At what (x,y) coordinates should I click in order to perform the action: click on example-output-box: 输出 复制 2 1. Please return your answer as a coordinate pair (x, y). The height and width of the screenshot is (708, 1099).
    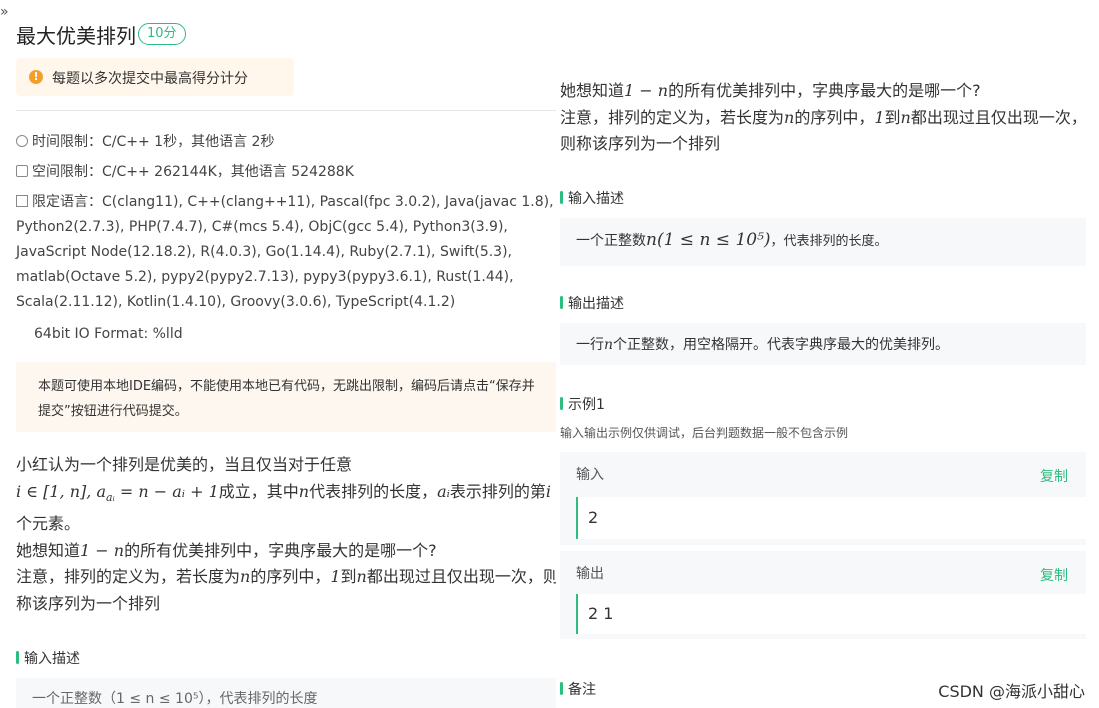
    Looking at the image, I should click on (823, 595).